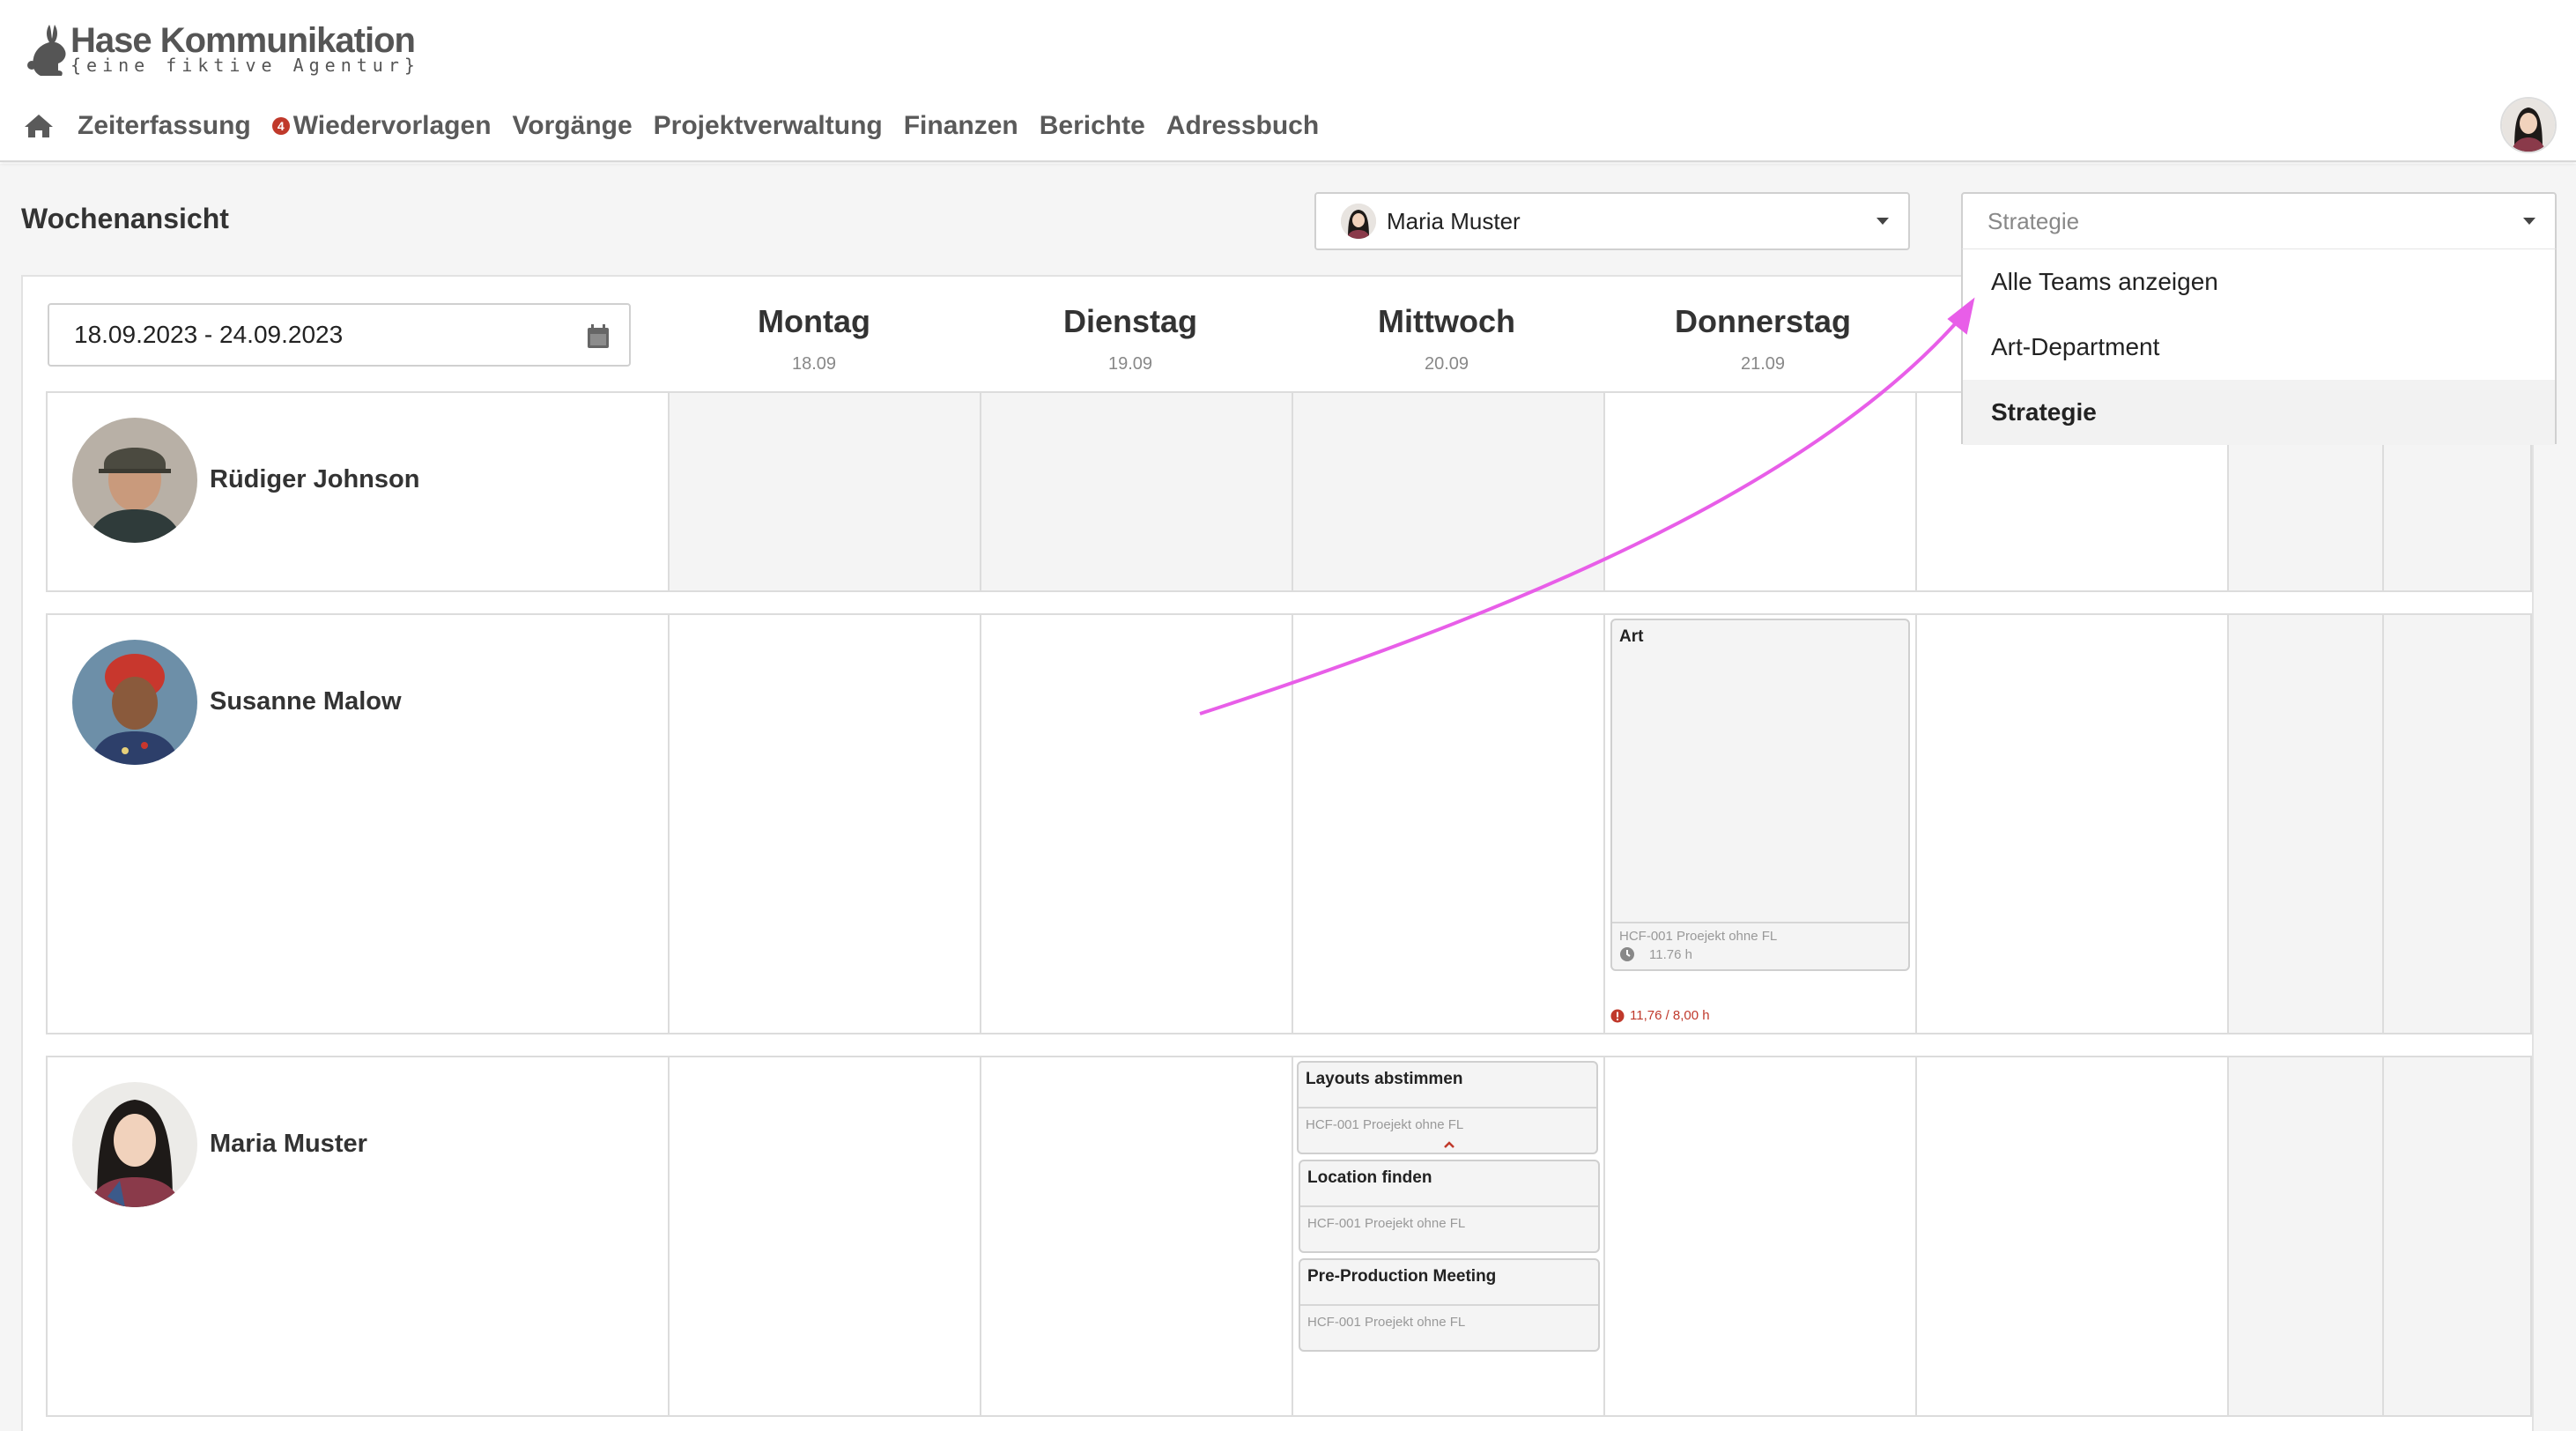 Image resolution: width=2576 pixels, height=1431 pixels. I want to click on overtime-value: 11,76 / 8,00 h, so click(1670, 1015).